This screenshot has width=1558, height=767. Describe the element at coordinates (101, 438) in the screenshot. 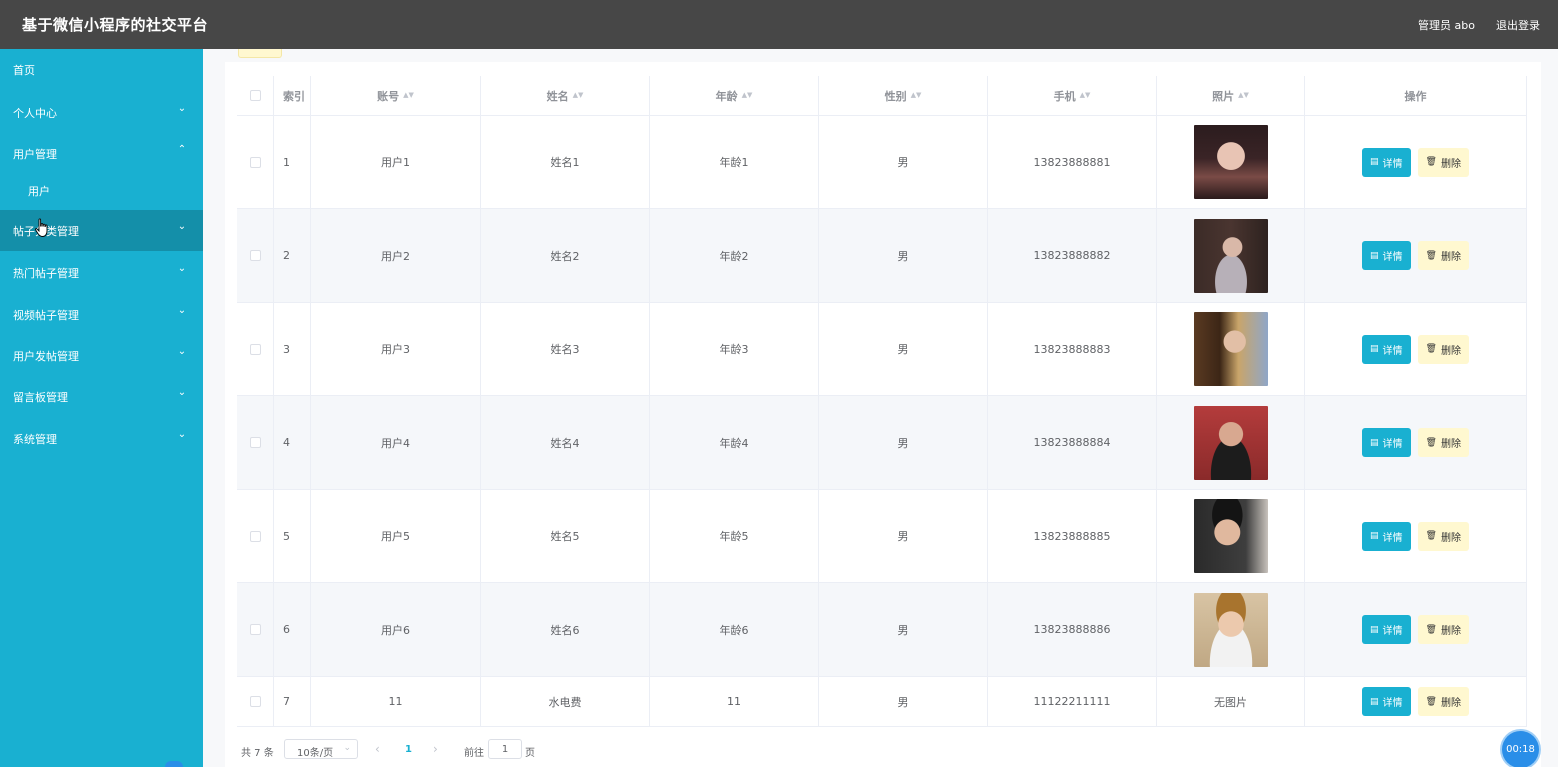

I see `sidebar-item-system-management: 系统管理 ⌄` at that location.